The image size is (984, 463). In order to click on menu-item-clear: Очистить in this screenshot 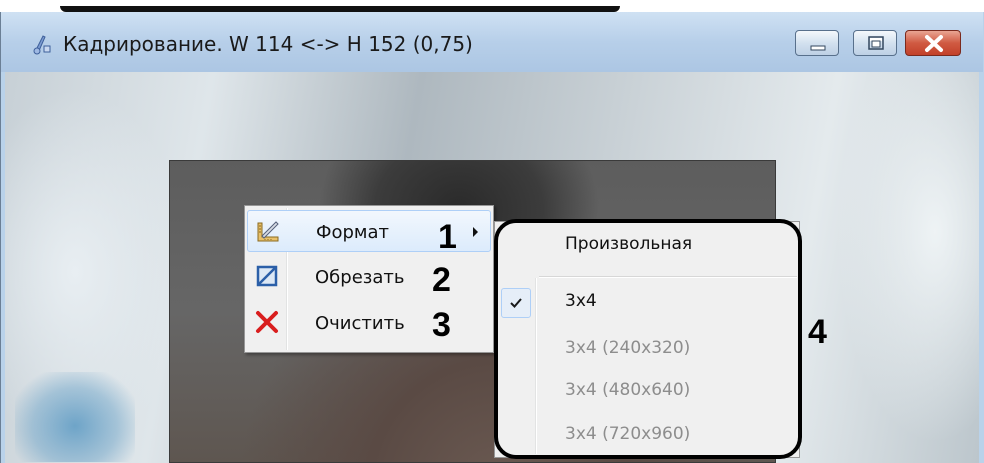, I will do `click(369, 323)`.